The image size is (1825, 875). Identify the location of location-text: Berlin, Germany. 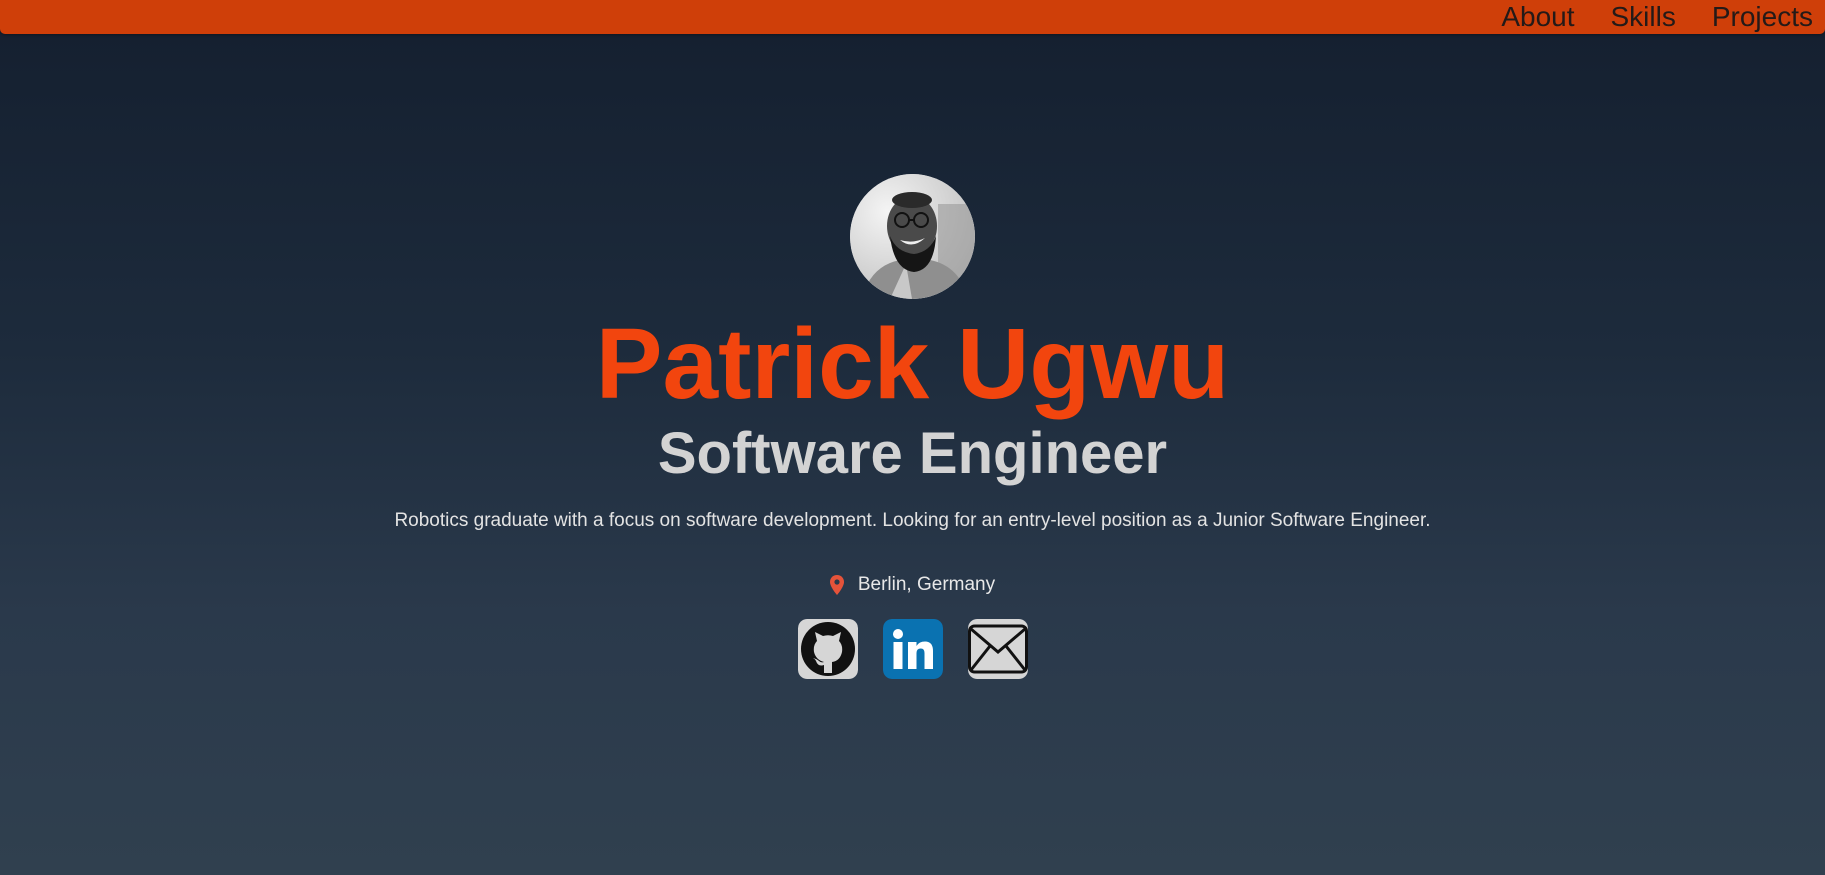
(926, 584).